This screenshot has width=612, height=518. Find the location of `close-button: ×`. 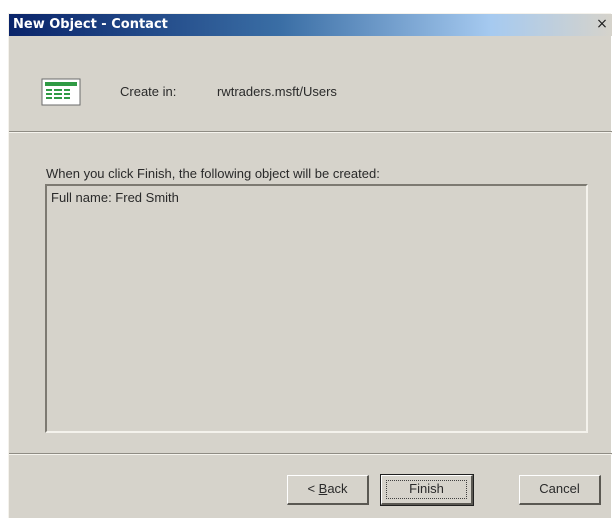

close-button: × is located at coordinates (602, 24).